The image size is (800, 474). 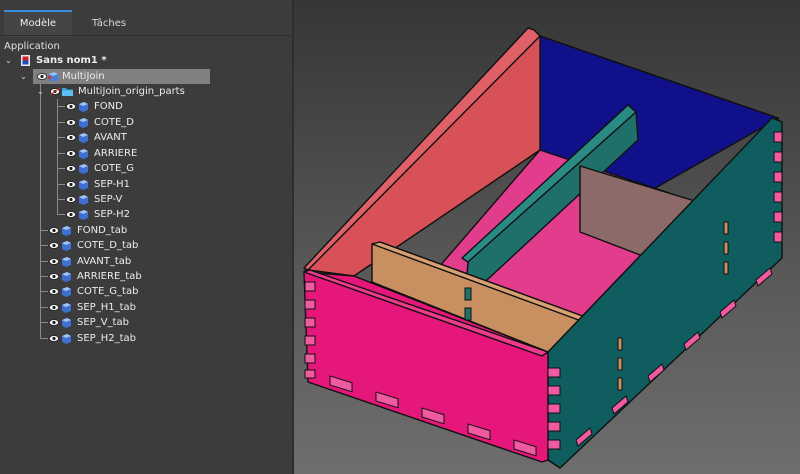 What do you see at coordinates (108, 199) in the screenshot?
I see `tree-label-part: SEP-V` at bounding box center [108, 199].